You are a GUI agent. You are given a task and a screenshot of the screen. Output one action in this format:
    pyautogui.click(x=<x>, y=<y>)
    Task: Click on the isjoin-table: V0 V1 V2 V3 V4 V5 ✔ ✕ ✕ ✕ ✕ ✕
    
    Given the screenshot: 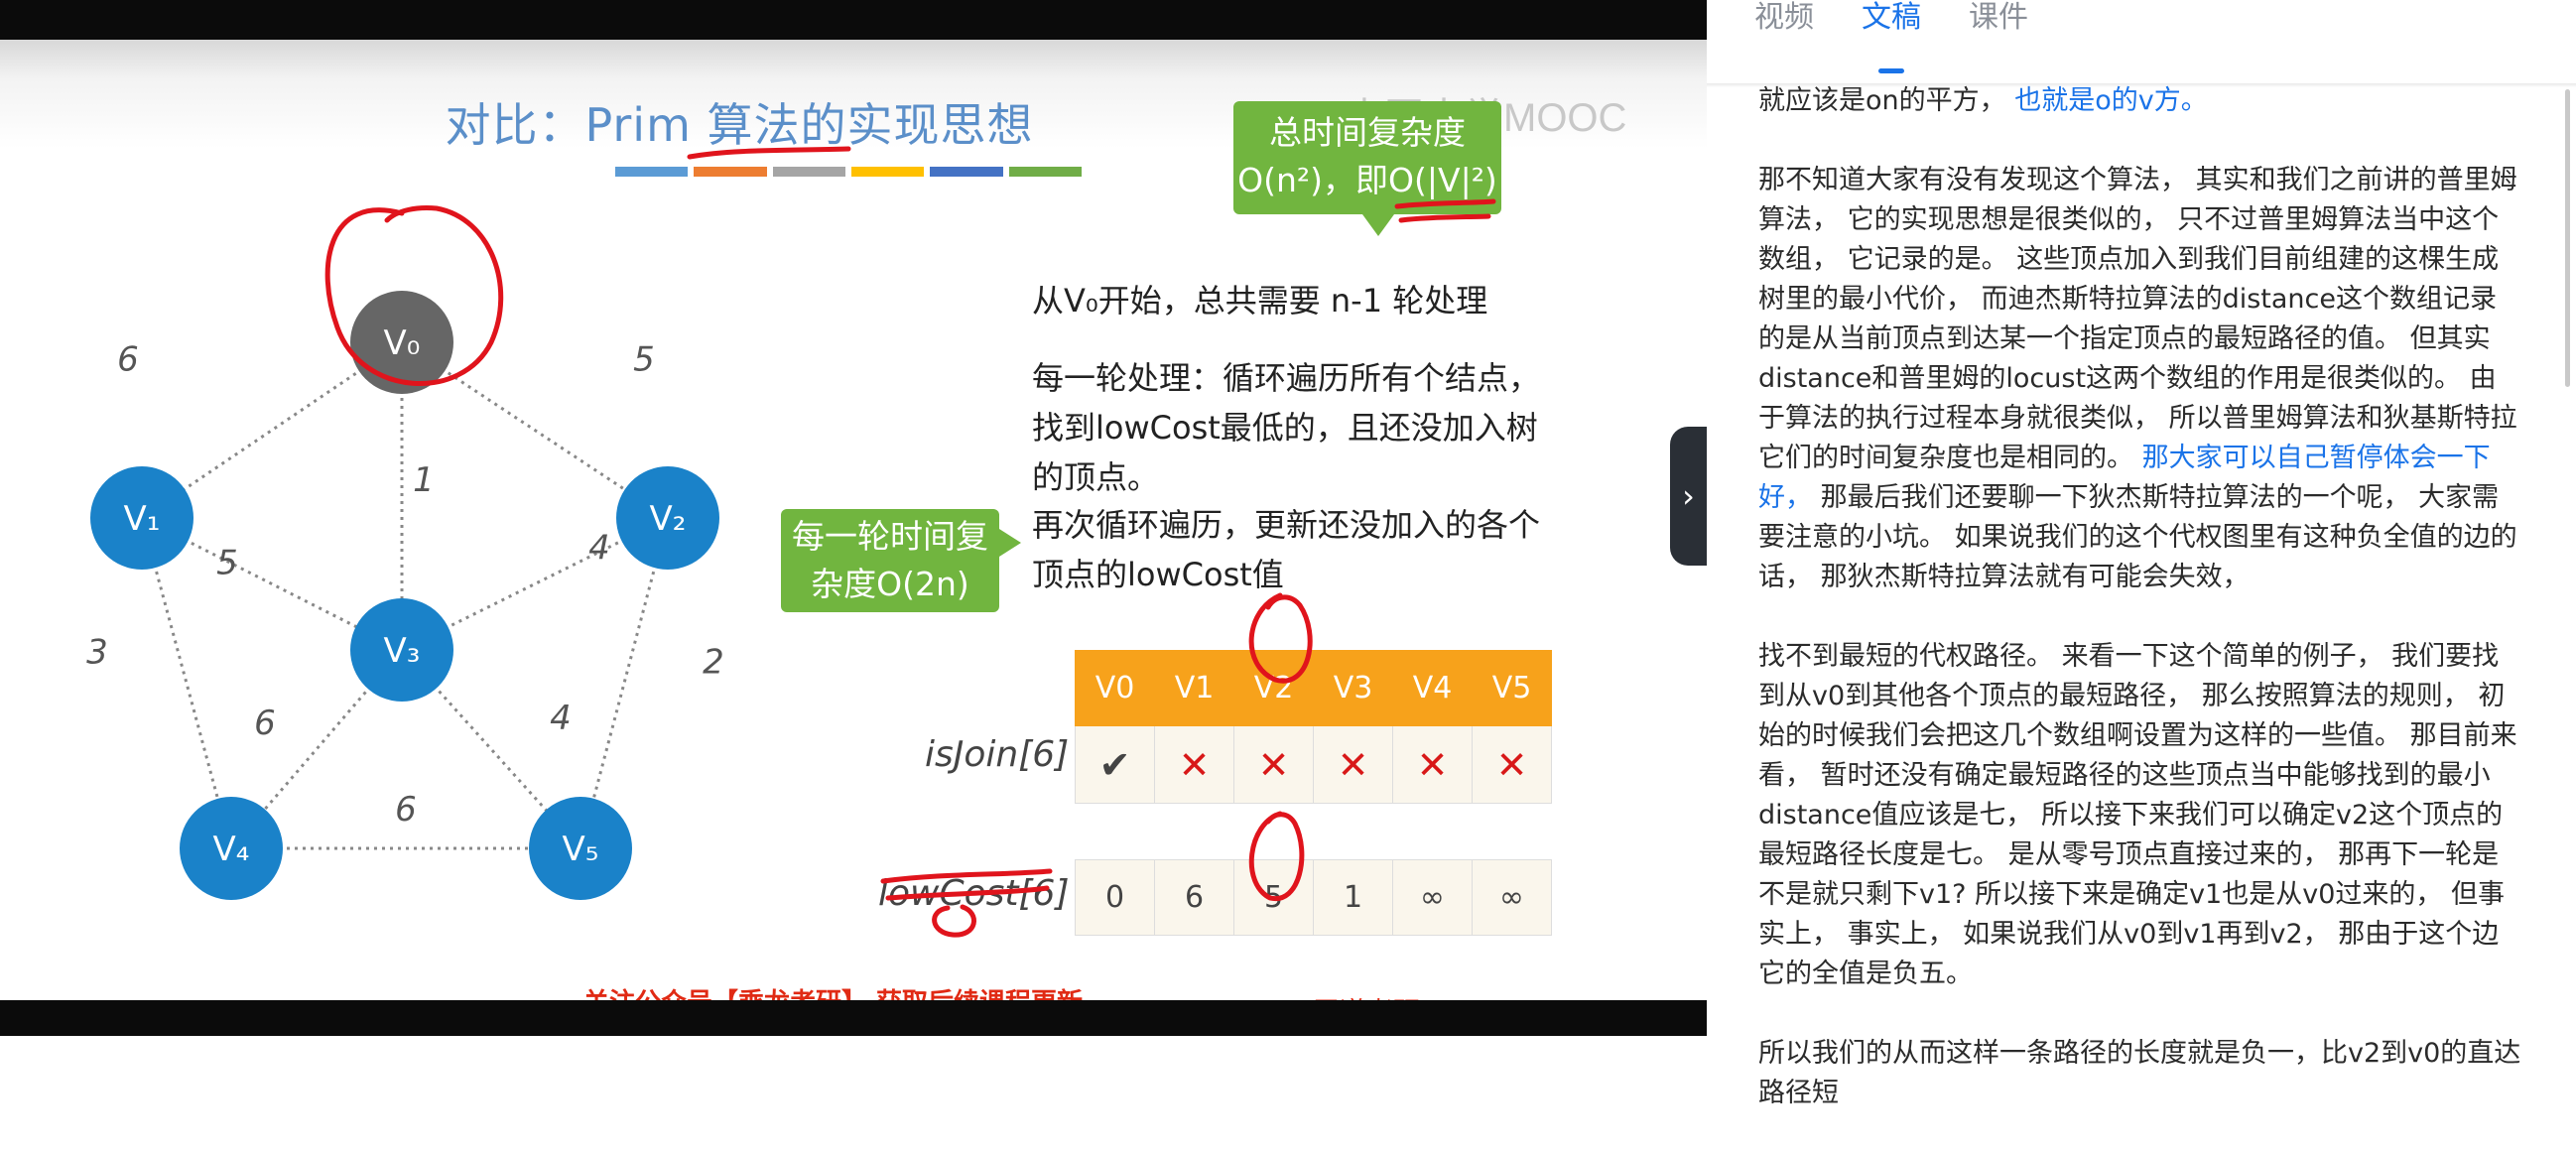 What is the action you would take?
    pyautogui.click(x=1314, y=727)
    